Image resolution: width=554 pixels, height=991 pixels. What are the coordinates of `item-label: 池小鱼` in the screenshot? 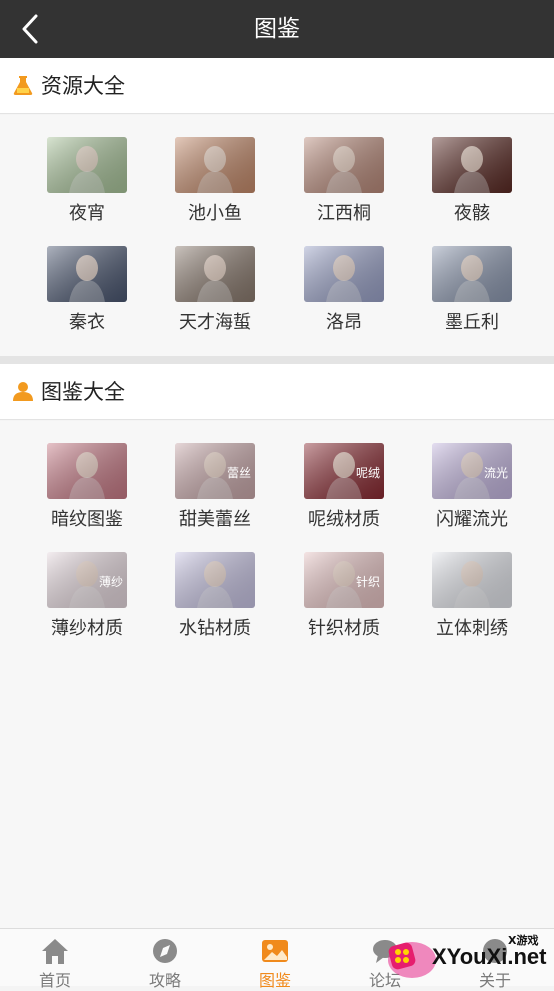 It's located at (215, 213).